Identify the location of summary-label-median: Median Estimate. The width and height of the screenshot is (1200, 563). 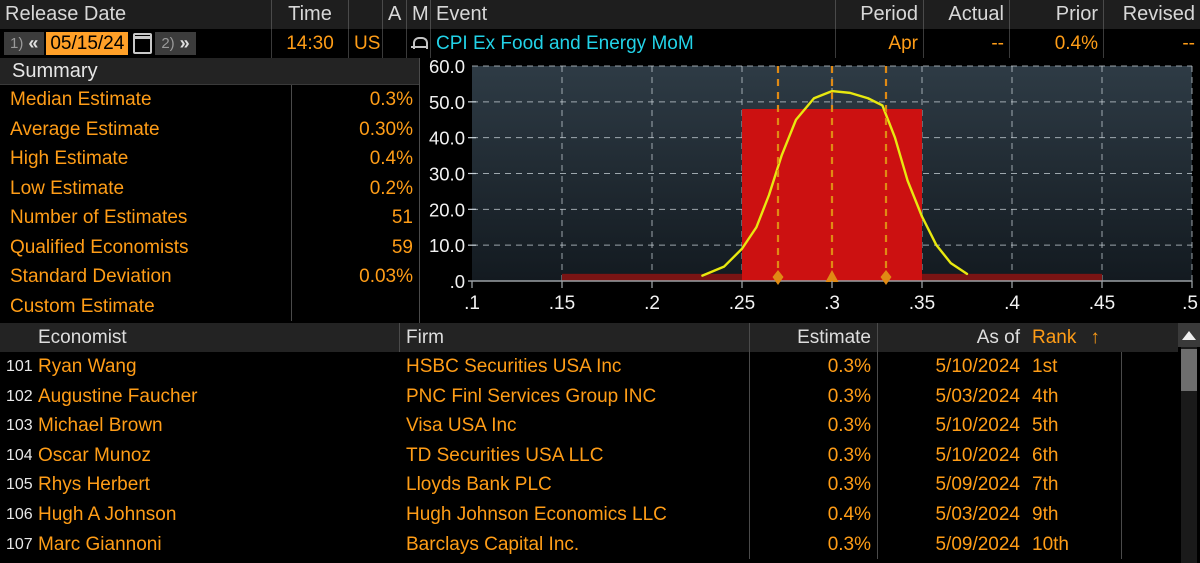
(81, 99).